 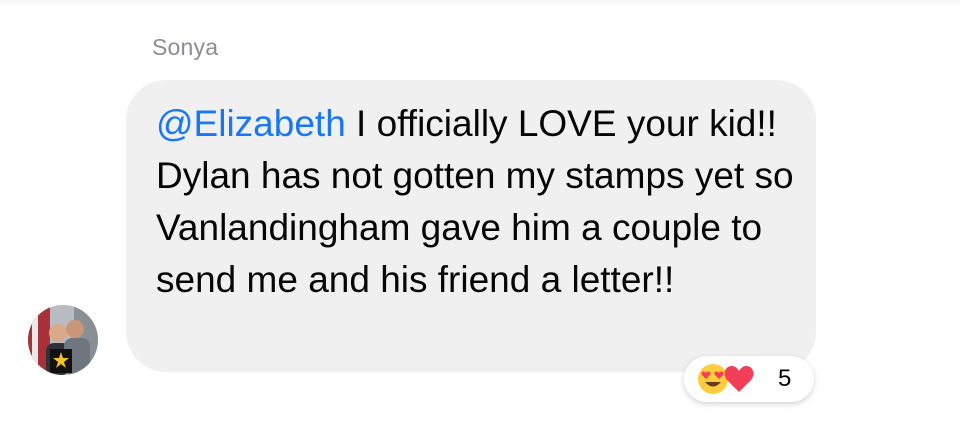 I want to click on heart-icon, so click(x=739, y=379).